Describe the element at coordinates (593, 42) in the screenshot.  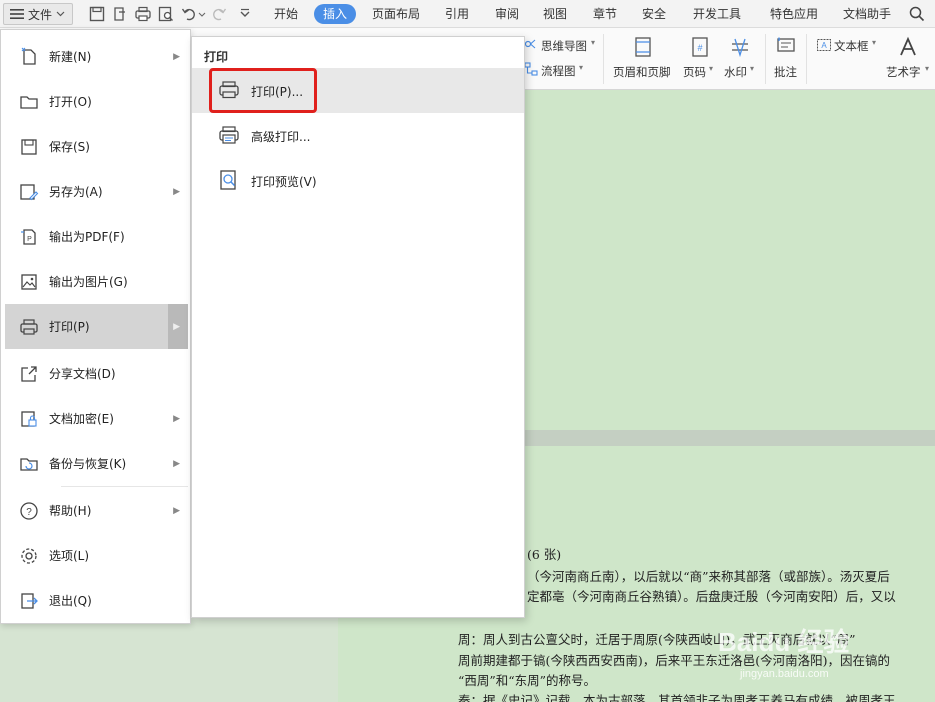
I see `mindmap-dropdown-icon: ▾` at that location.